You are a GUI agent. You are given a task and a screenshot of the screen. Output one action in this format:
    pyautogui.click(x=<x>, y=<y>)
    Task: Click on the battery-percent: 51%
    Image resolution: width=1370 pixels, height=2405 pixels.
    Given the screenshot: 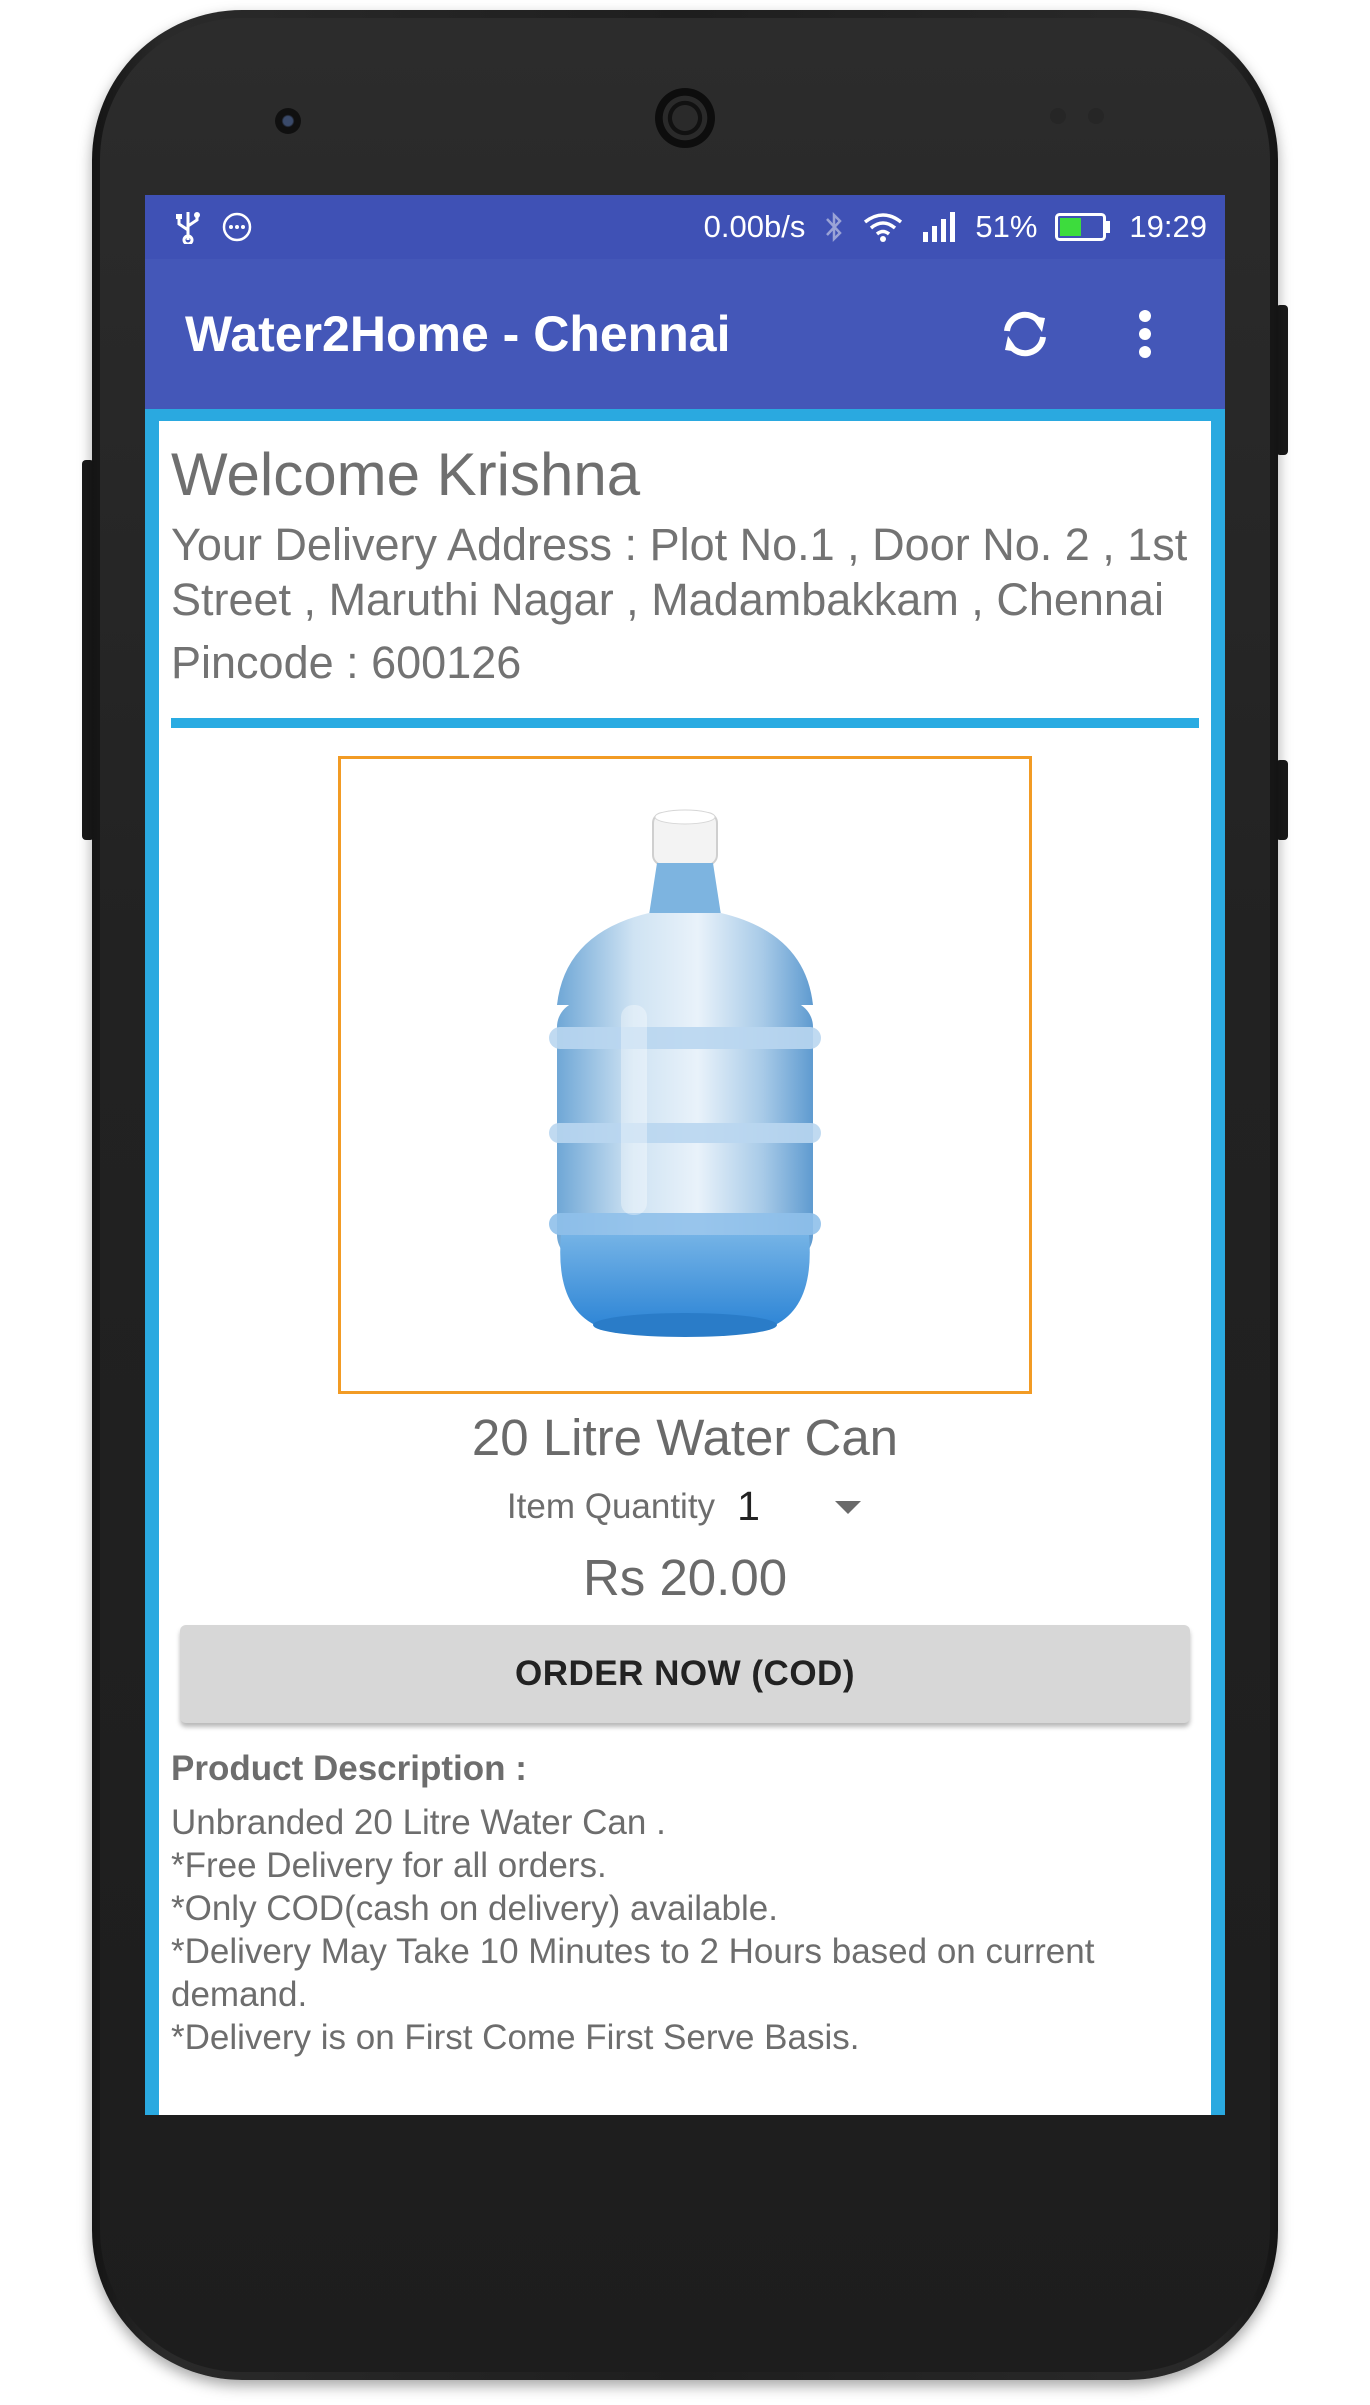 What is the action you would take?
    pyautogui.click(x=1006, y=226)
    